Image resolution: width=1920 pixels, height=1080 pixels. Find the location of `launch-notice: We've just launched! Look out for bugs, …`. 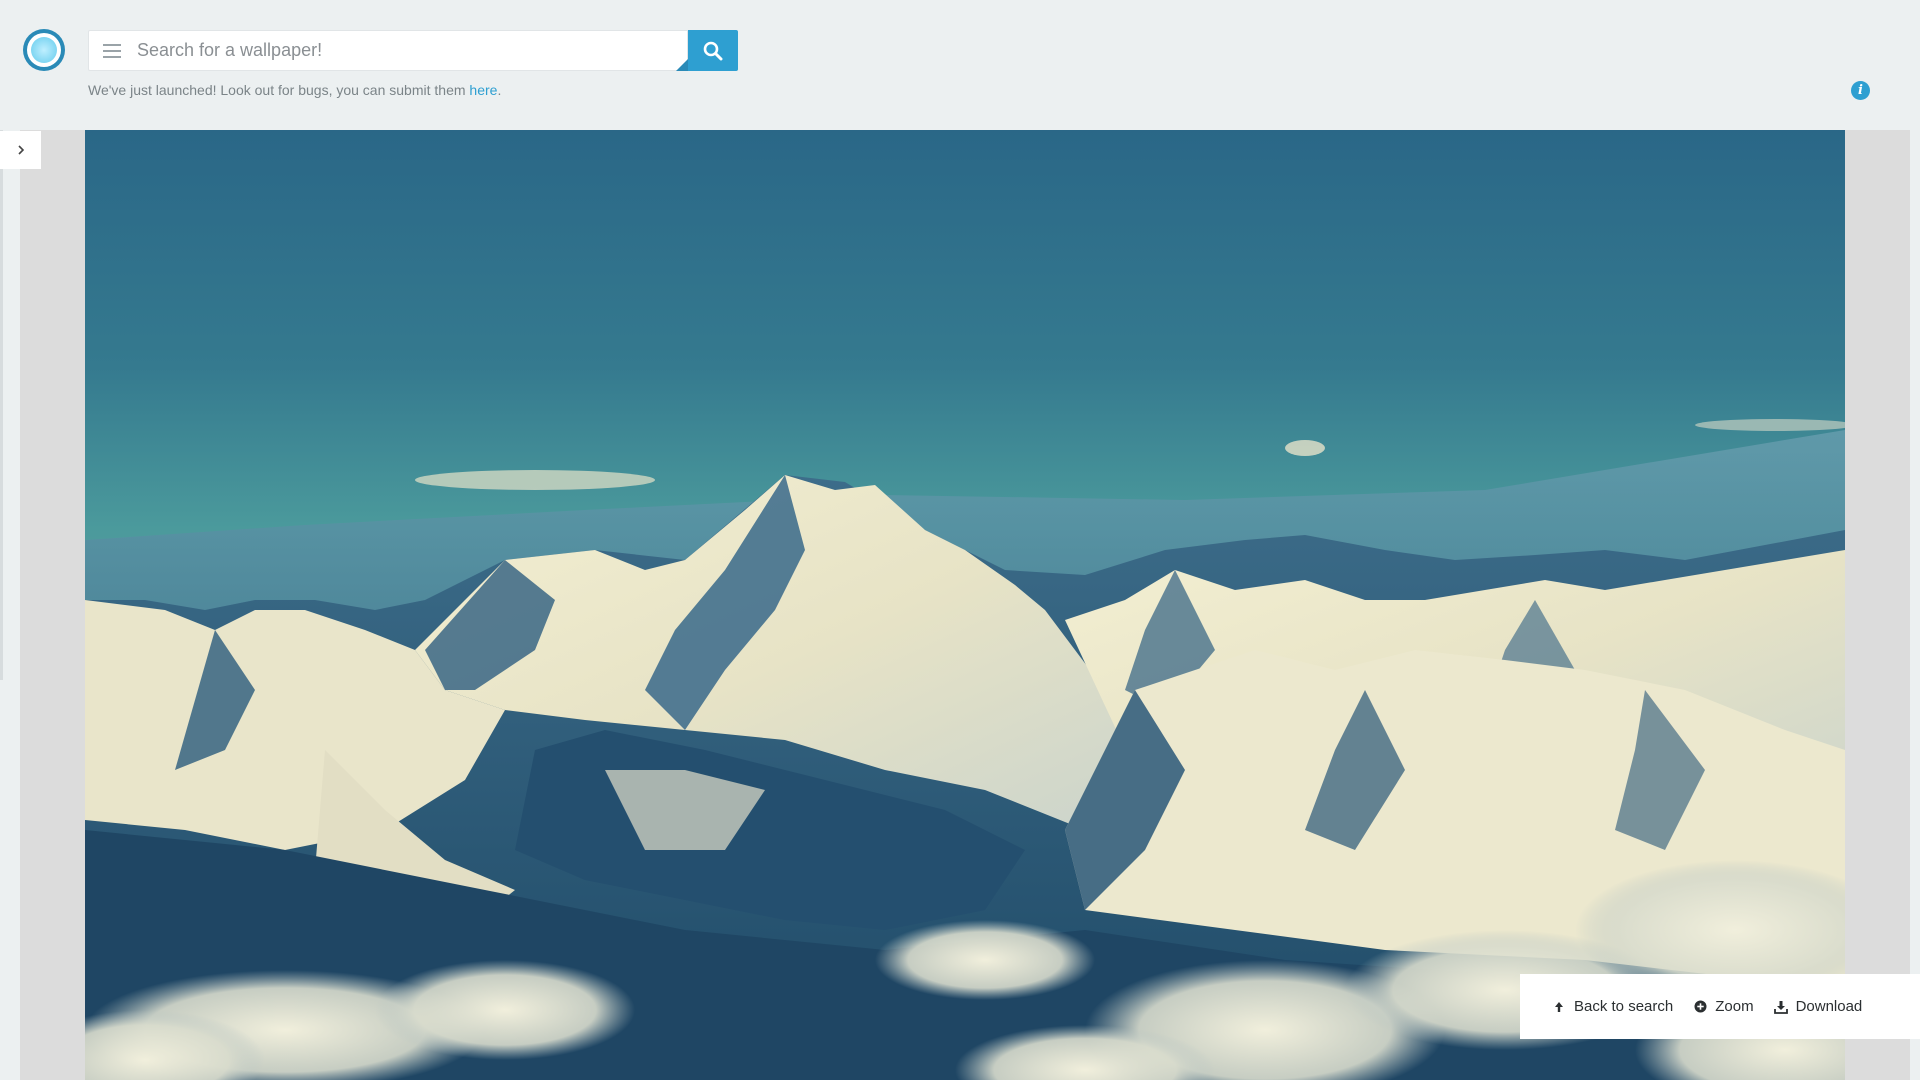

launch-notice: We've just launched! Look out for bugs, … is located at coordinates (294, 90).